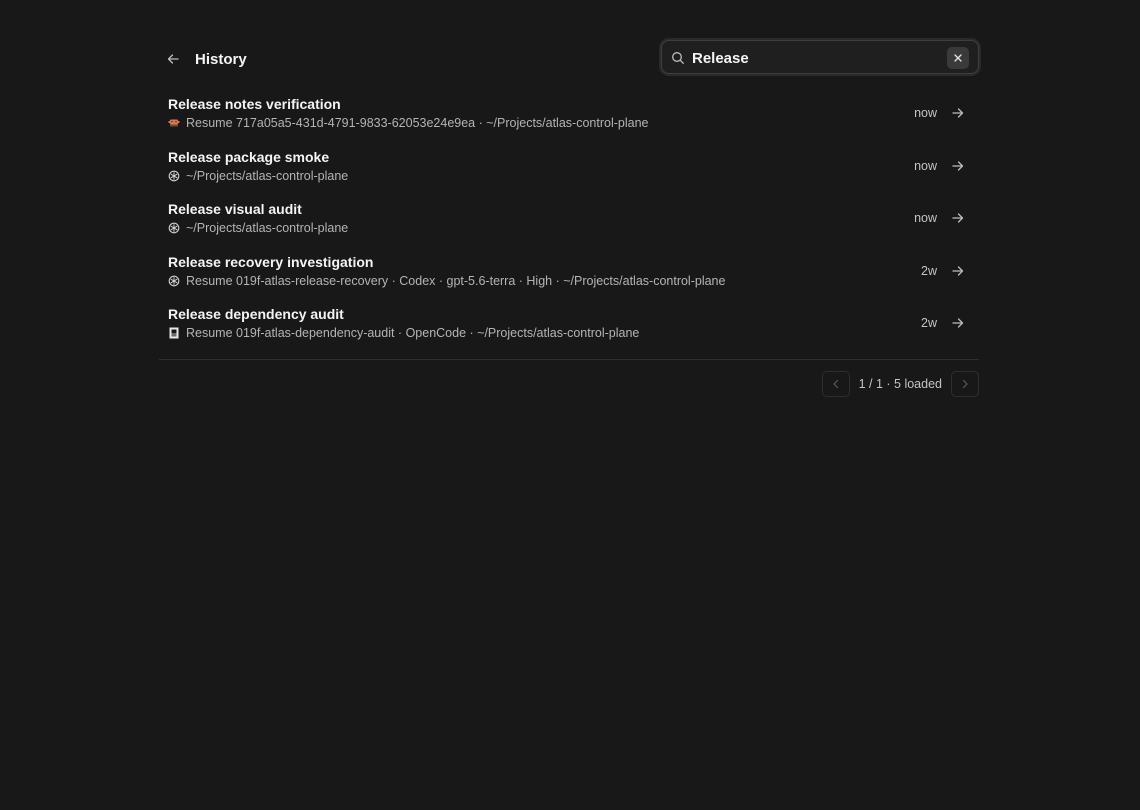  I want to click on pagination-label: 1 / 1 · 5 loaded, so click(900, 384).